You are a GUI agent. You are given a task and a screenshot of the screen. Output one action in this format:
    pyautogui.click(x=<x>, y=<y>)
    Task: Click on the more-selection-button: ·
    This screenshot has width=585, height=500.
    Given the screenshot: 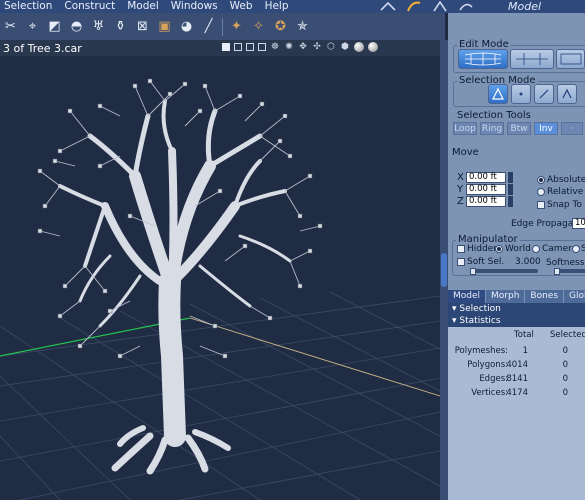 What is the action you would take?
    pyautogui.click(x=572, y=128)
    